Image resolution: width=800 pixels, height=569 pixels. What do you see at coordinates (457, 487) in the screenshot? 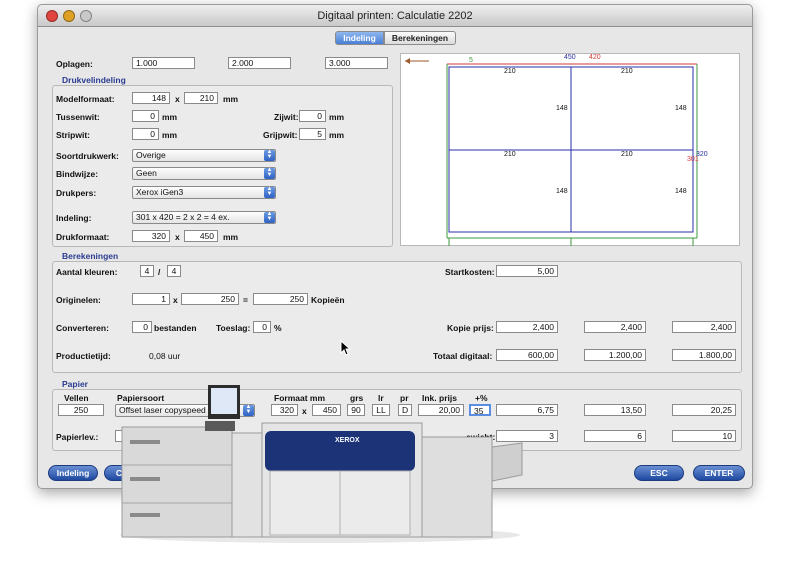
I see `finisher-unit` at bounding box center [457, 487].